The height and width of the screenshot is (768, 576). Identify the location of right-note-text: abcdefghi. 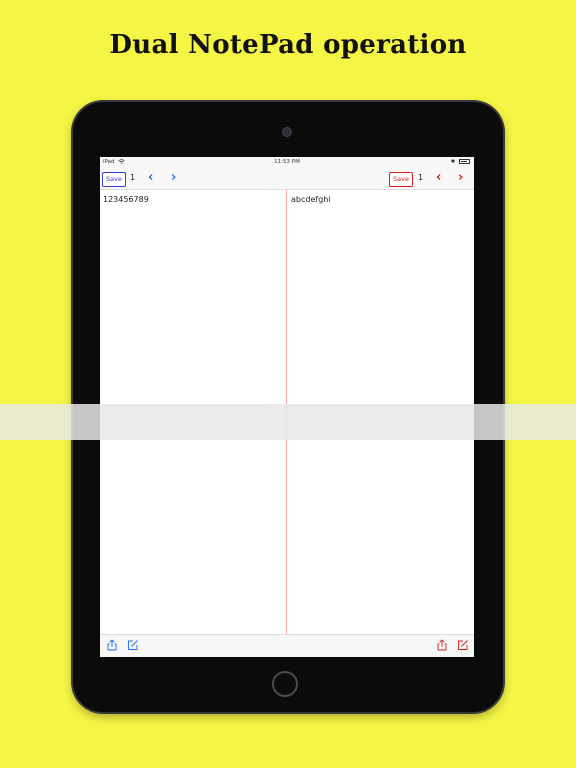
(311, 199).